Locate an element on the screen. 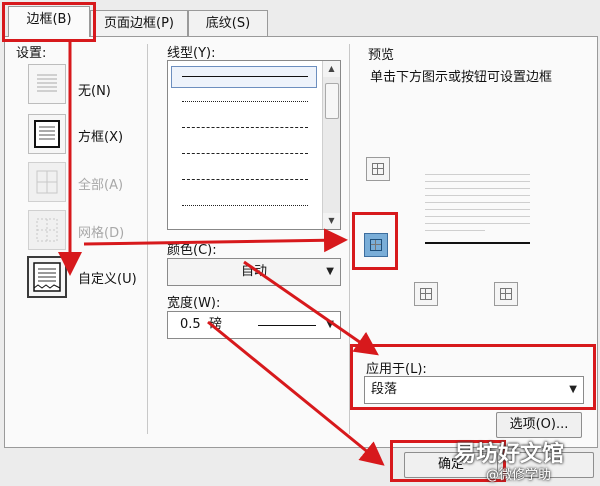  right-border-button is located at coordinates (506, 294).